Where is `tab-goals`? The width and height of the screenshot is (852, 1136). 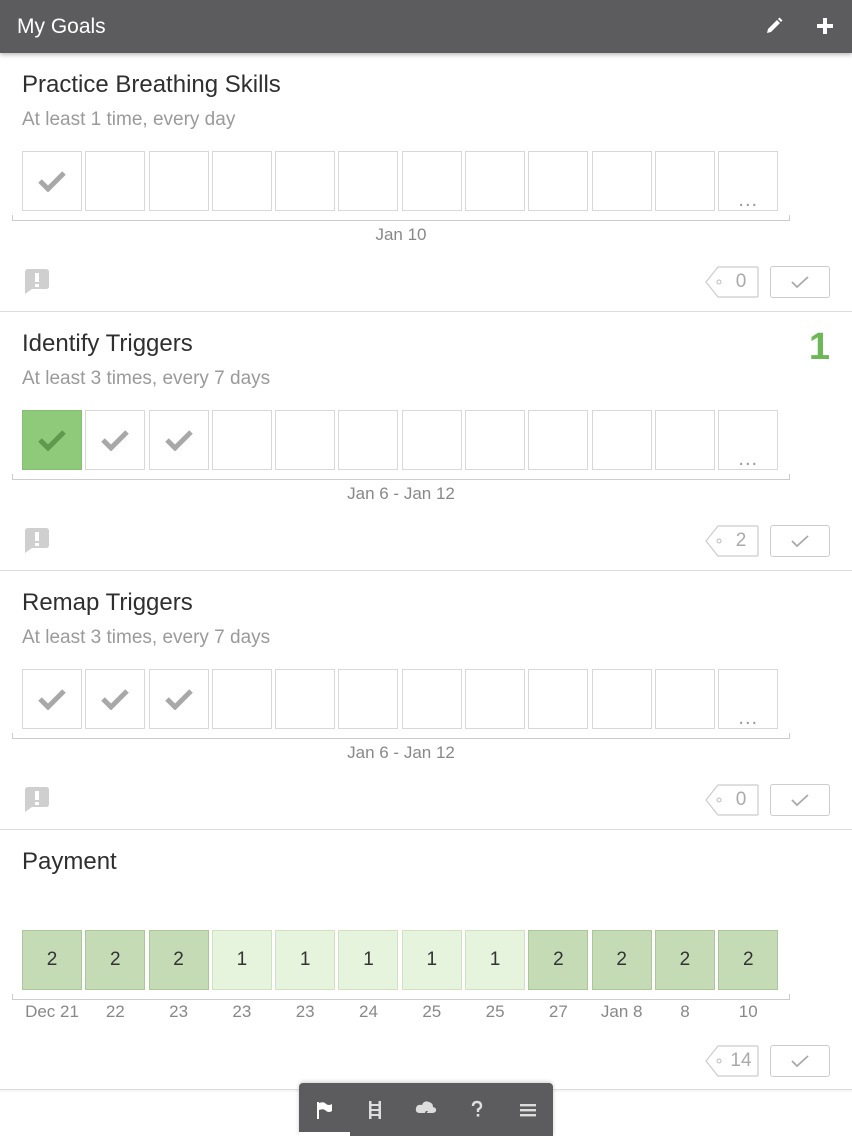 tab-goals is located at coordinates (324, 1109).